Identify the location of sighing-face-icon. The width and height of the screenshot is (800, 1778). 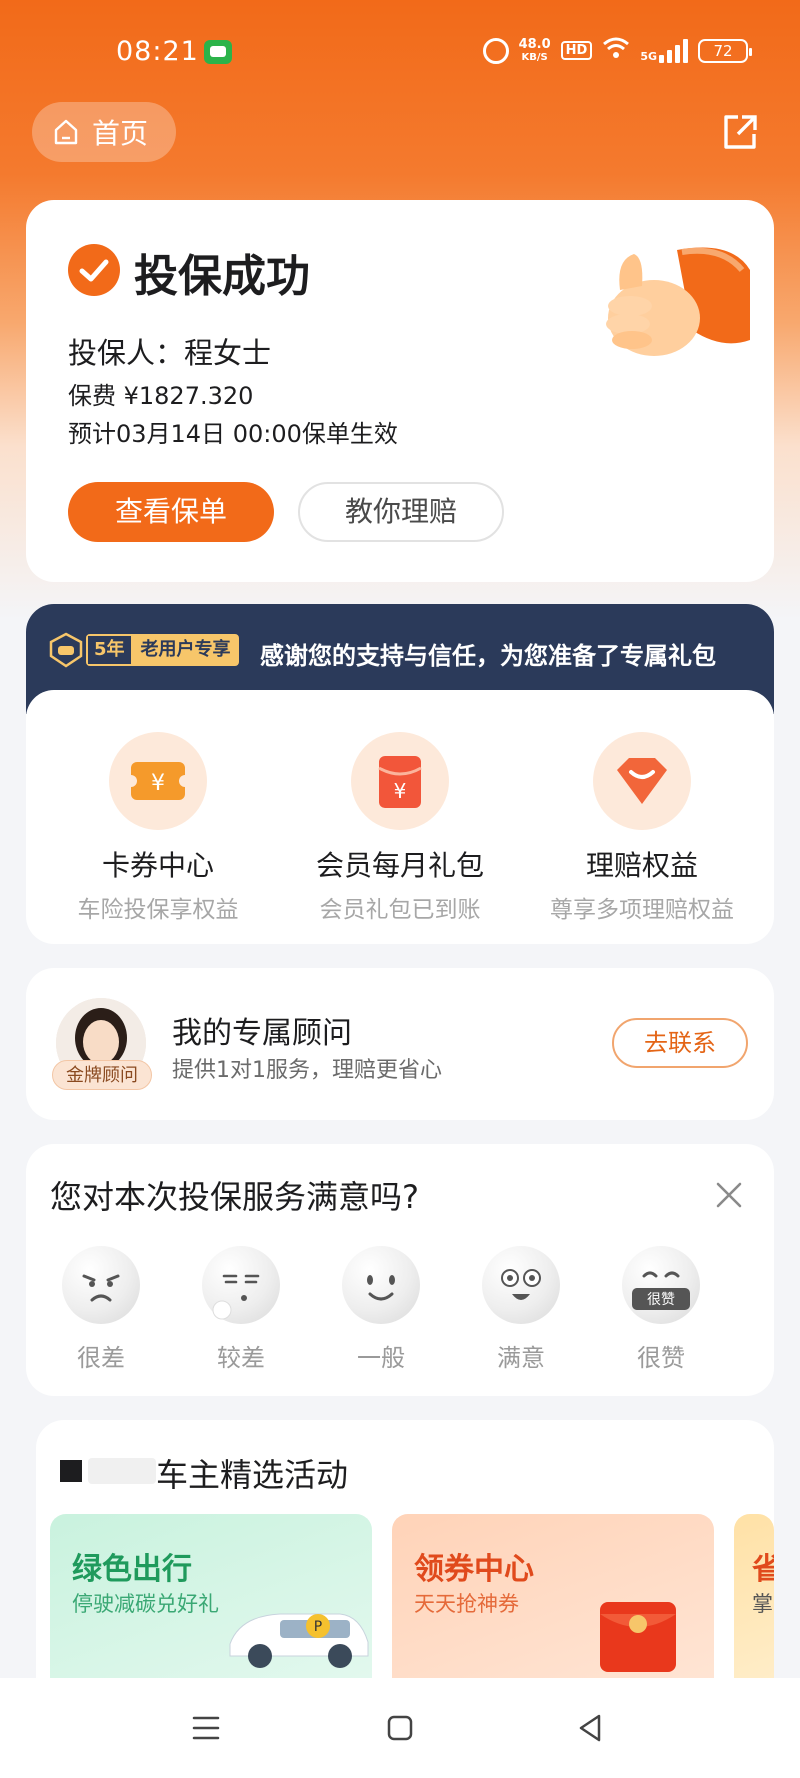
(241, 1285).